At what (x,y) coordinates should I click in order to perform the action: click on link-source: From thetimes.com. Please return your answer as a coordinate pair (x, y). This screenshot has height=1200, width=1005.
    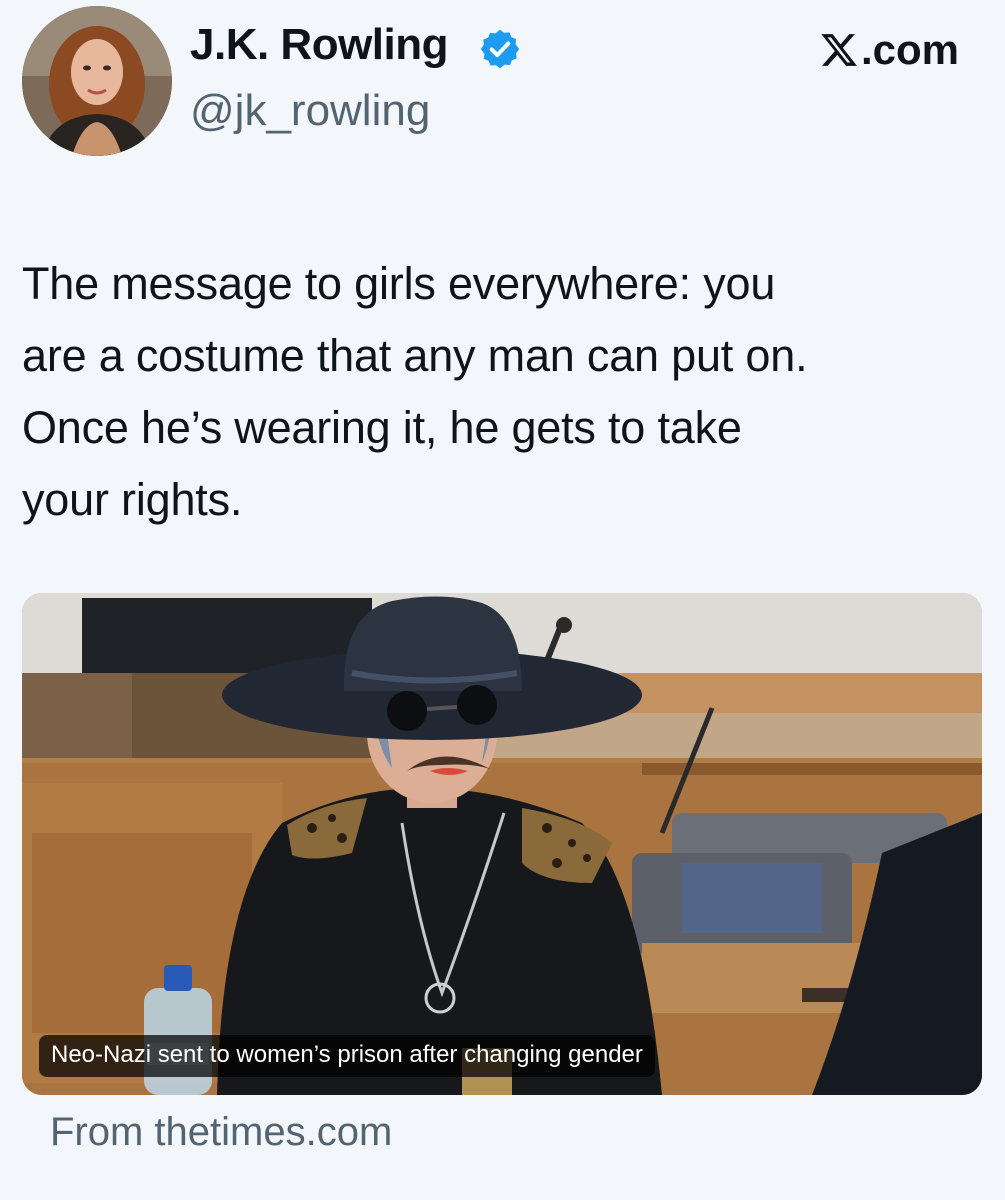
    Looking at the image, I should click on (221, 1132).